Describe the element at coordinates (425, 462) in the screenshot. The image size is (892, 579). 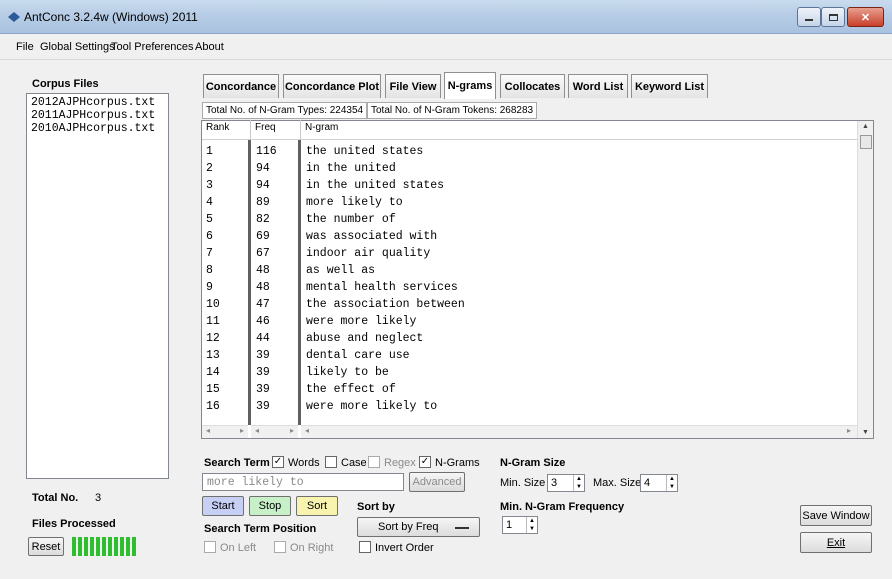
I see `ngrams-checkbox: ✓` at that location.